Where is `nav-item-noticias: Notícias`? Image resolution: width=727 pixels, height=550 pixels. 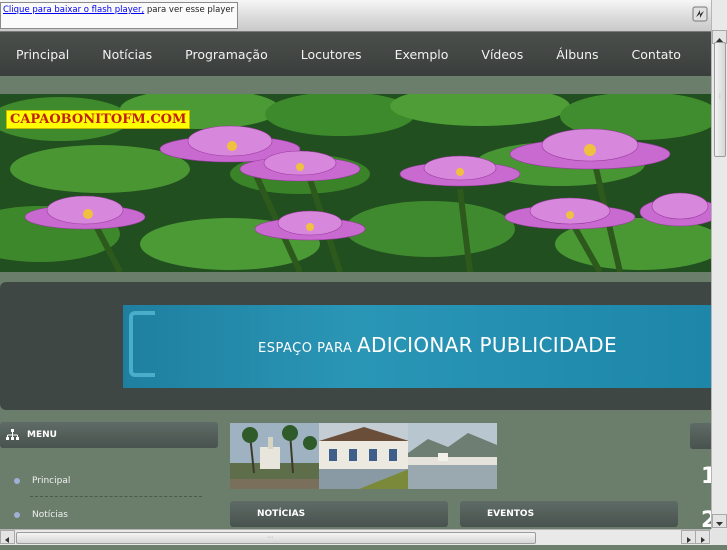 nav-item-noticias: Notícias is located at coordinates (127, 54).